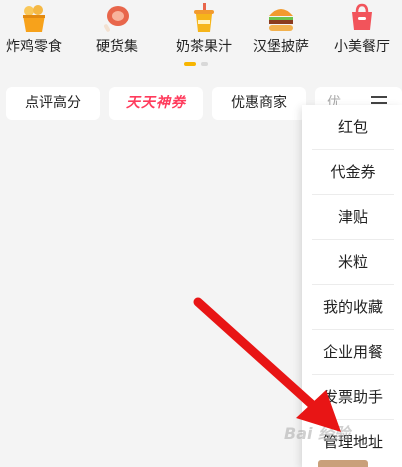 The image size is (402, 467). I want to click on filter-chip-top-rated: 点评高分, so click(53, 103).